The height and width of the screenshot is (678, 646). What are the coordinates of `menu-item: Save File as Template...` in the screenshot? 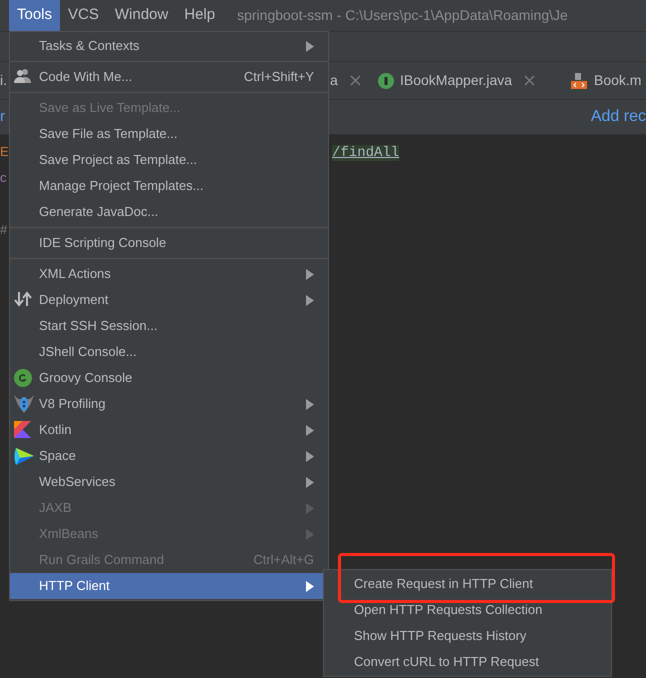 It's located at (169, 134).